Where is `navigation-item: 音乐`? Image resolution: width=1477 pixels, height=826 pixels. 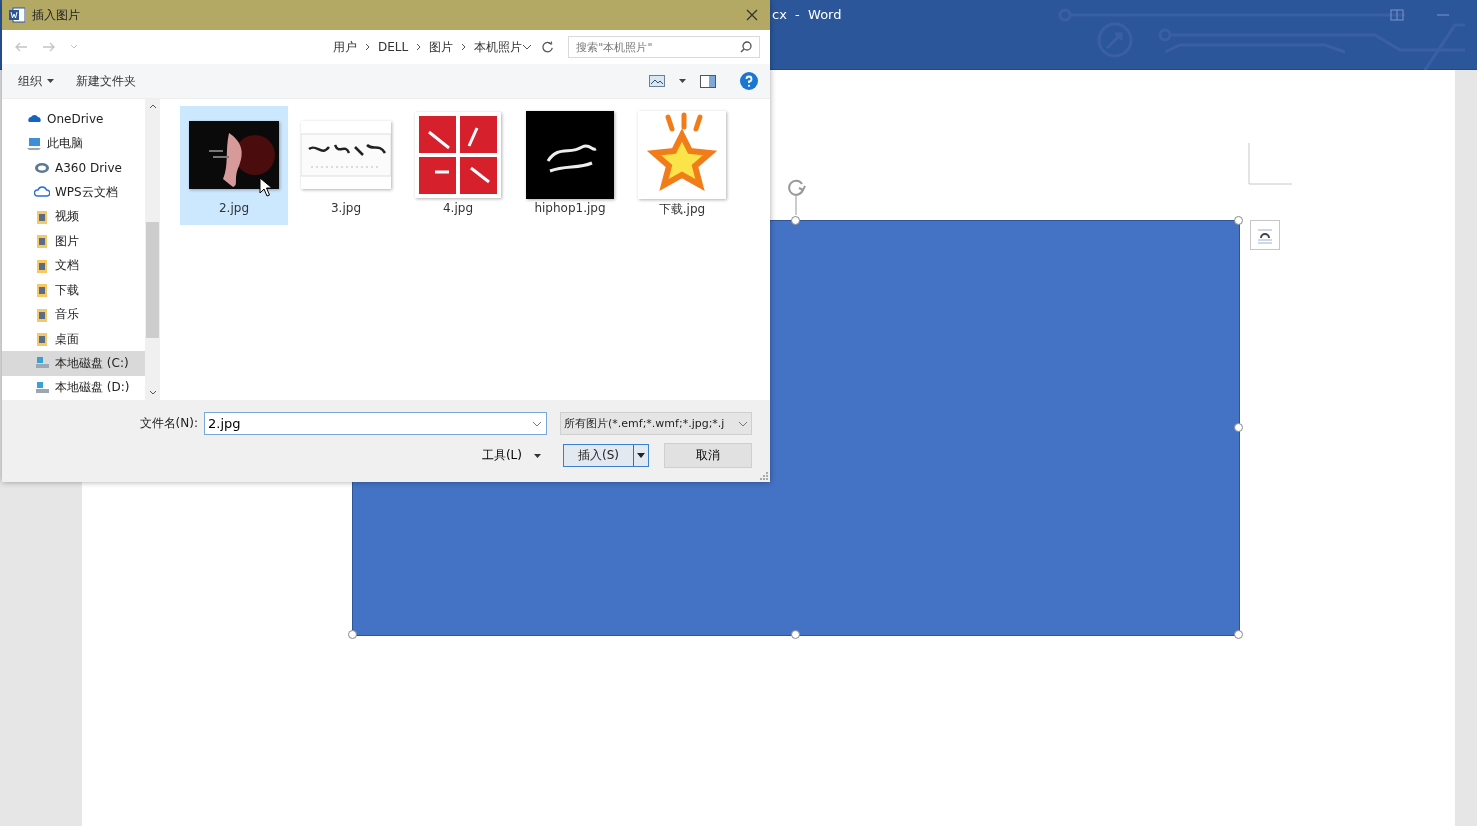
navigation-item: 音乐 is located at coordinates (73, 314).